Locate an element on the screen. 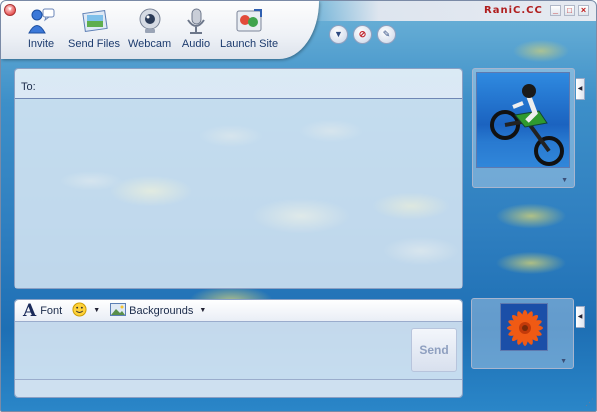  dropdown-arrow-icon: ▼ is located at coordinates (338, 34).